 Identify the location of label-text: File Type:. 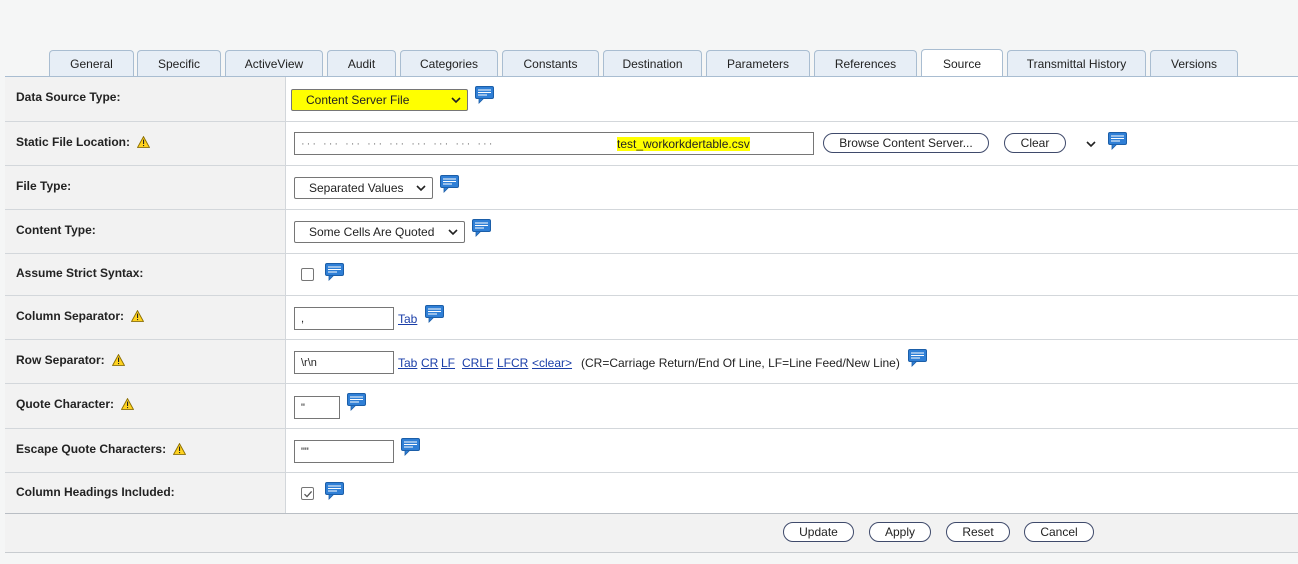
(44, 186).